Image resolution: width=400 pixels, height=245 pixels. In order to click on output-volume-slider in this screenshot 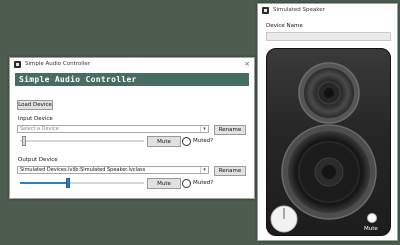, I will do `click(82, 183)`.